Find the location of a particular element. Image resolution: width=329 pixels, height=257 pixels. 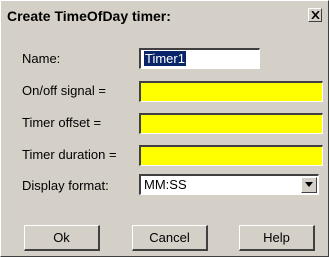

name-value: Timer1 is located at coordinates (165, 58).